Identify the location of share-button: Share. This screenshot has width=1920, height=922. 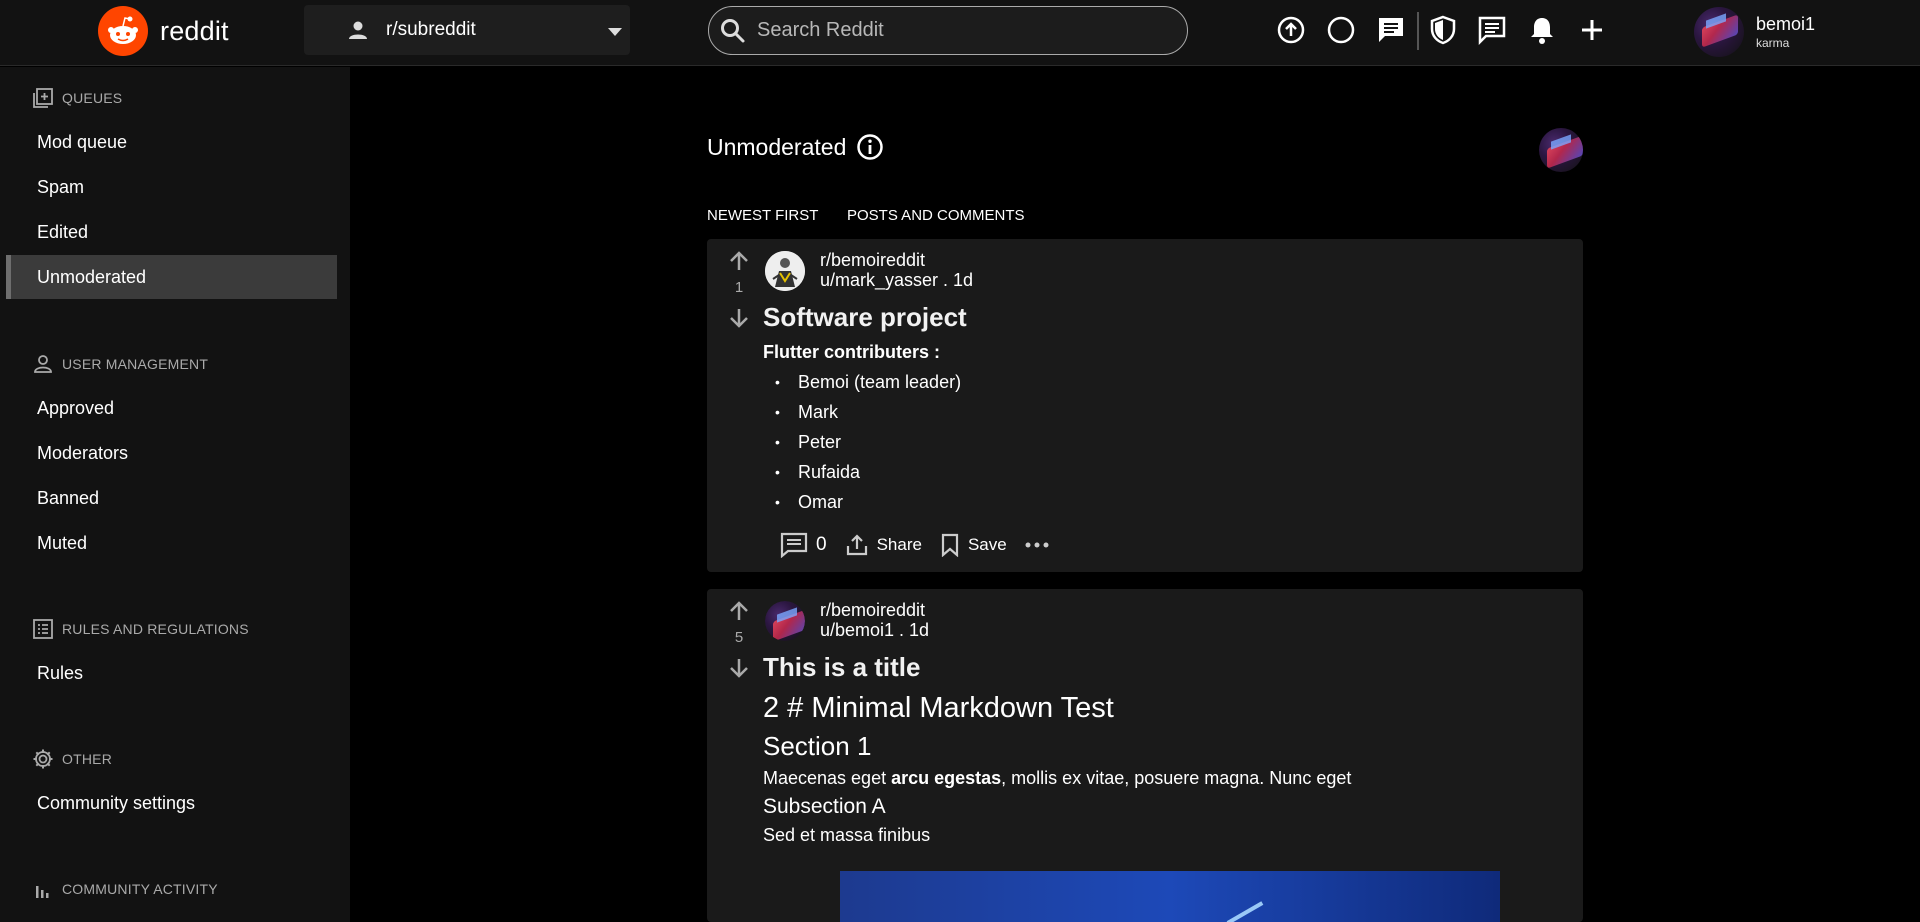
(883, 545).